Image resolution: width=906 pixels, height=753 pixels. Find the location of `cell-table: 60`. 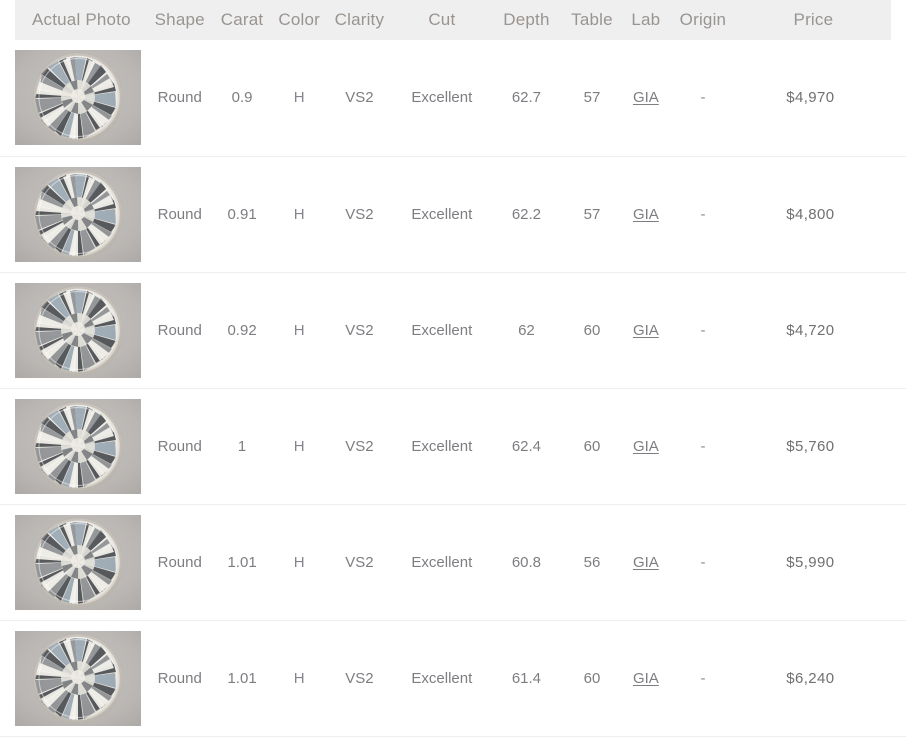

cell-table: 60 is located at coordinates (592, 446).